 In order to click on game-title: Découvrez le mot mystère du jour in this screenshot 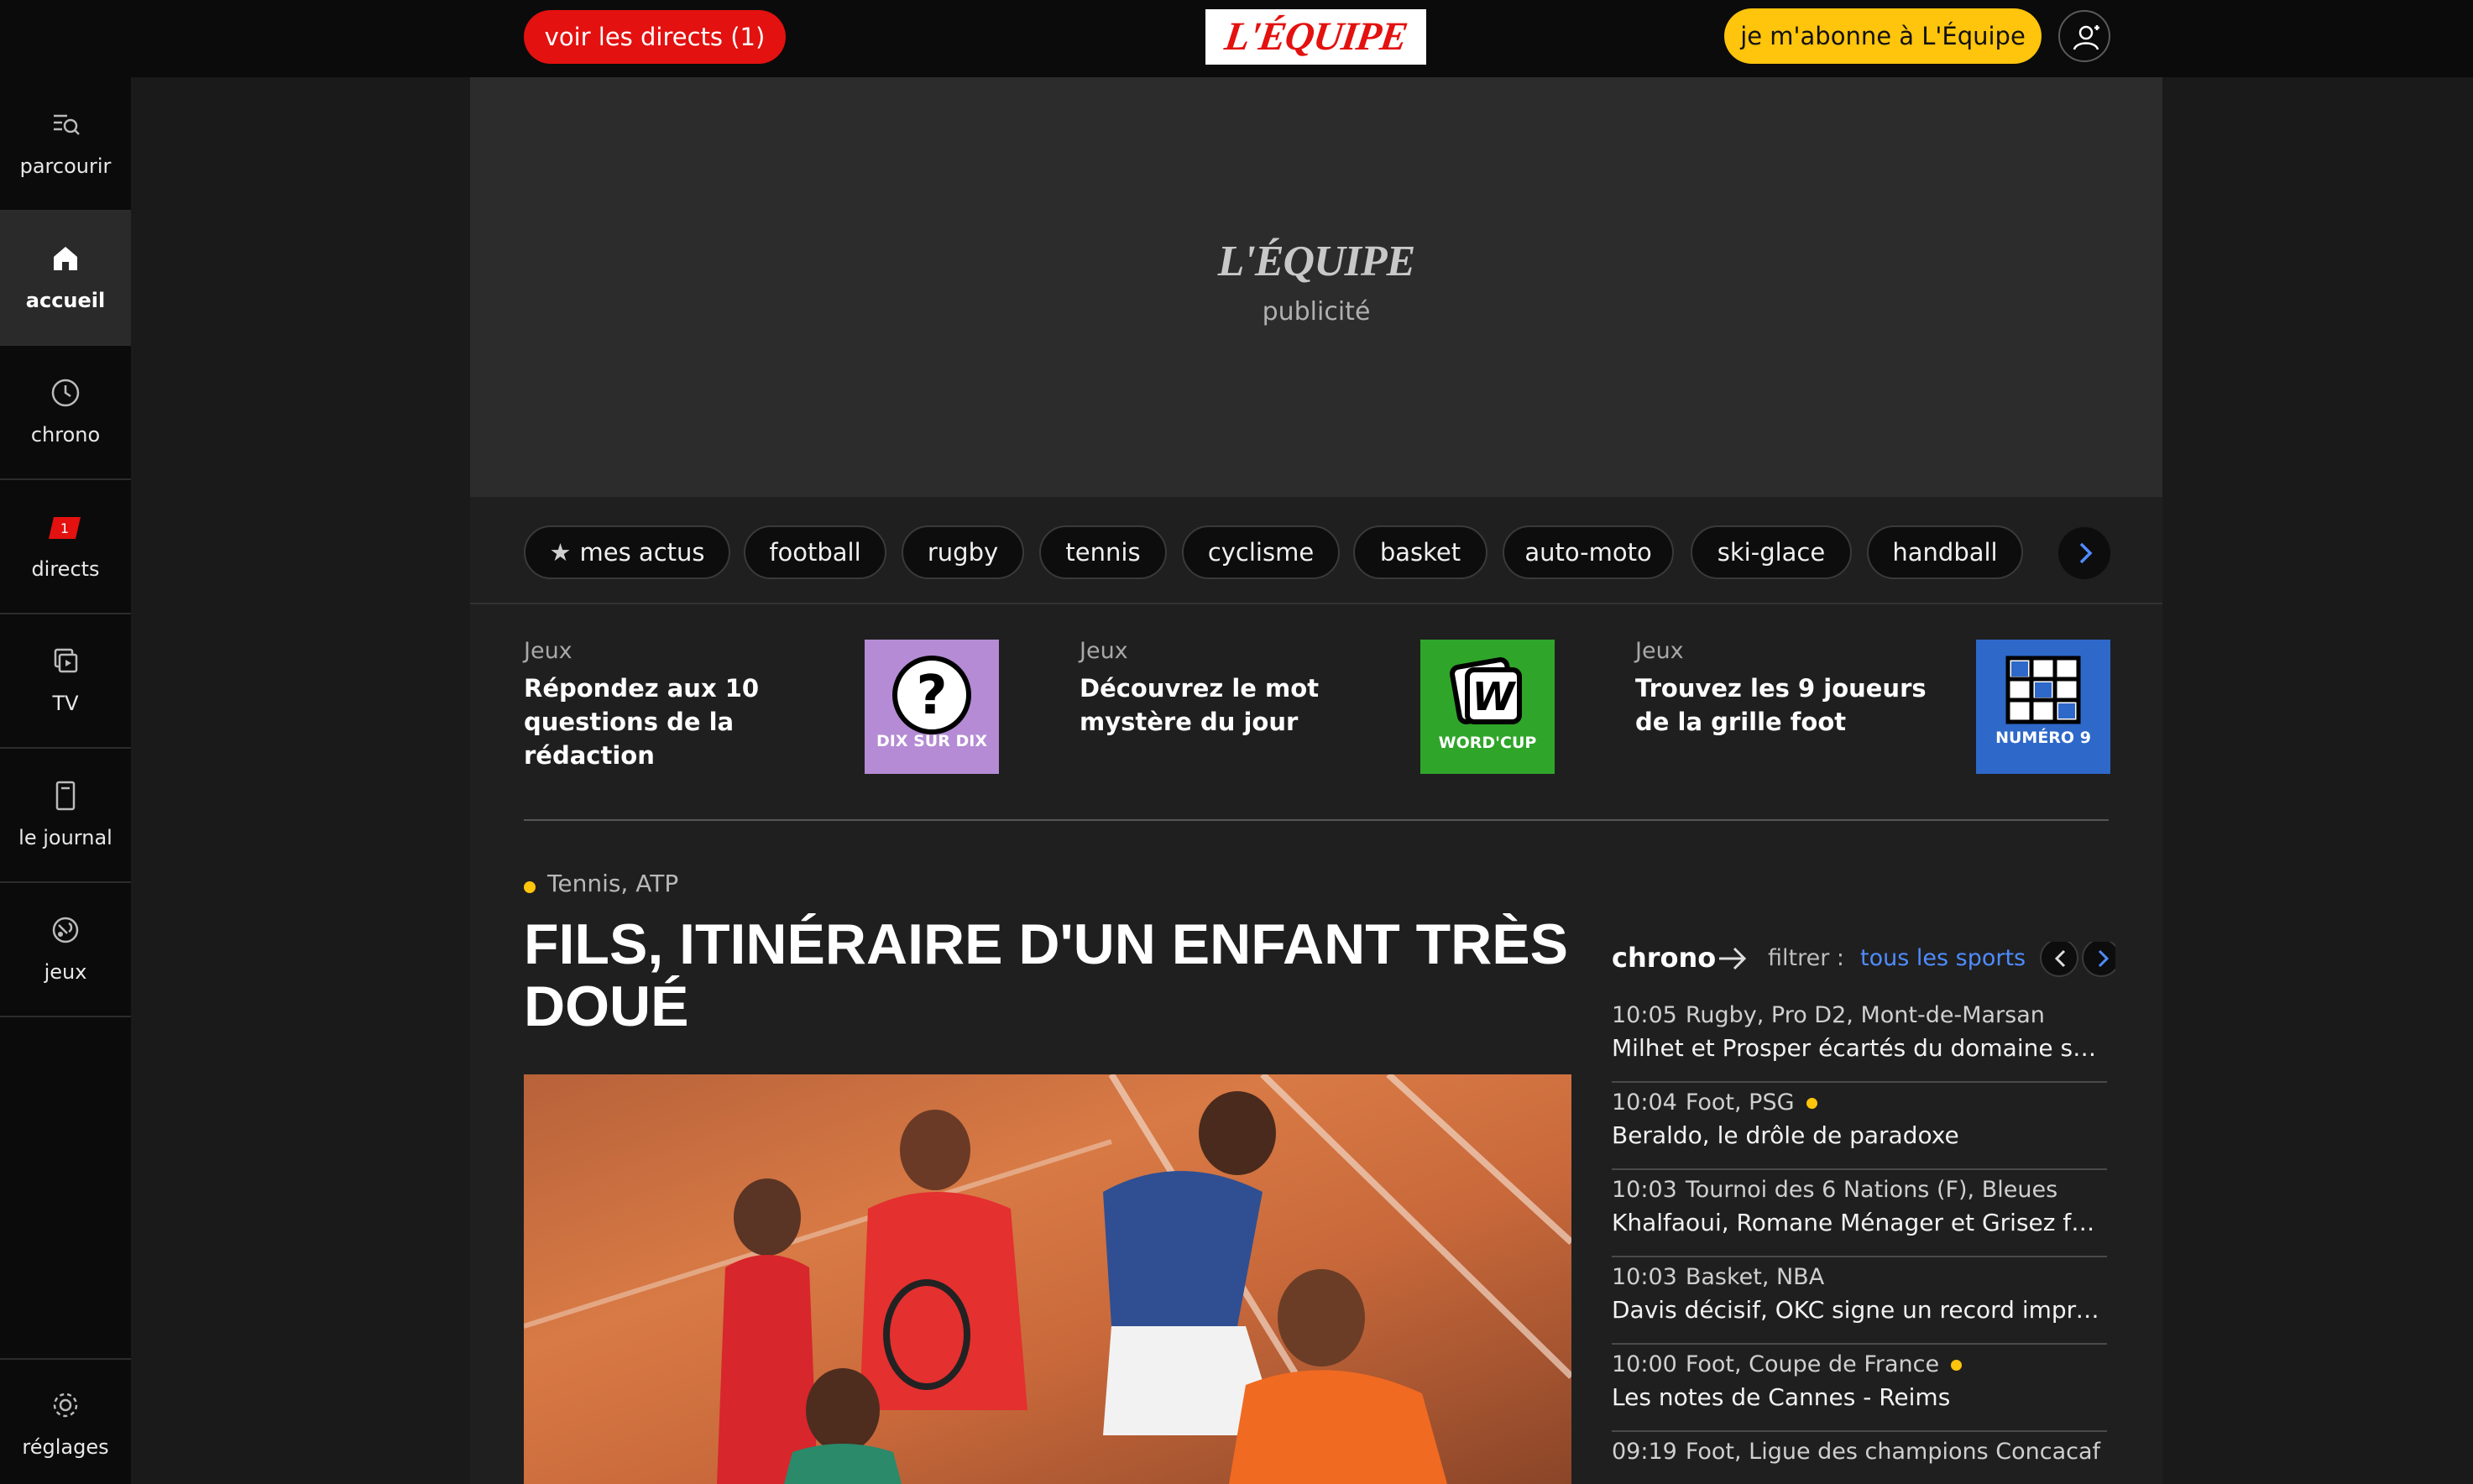, I will do `click(1200, 705)`.